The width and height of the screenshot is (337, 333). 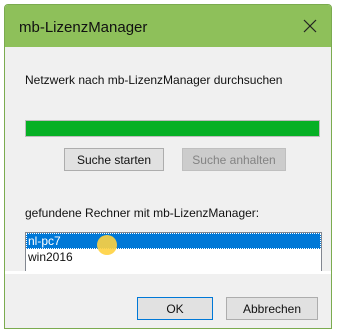 What do you see at coordinates (234, 159) in the screenshot?
I see `stop-search-button: Suche anhalten` at bounding box center [234, 159].